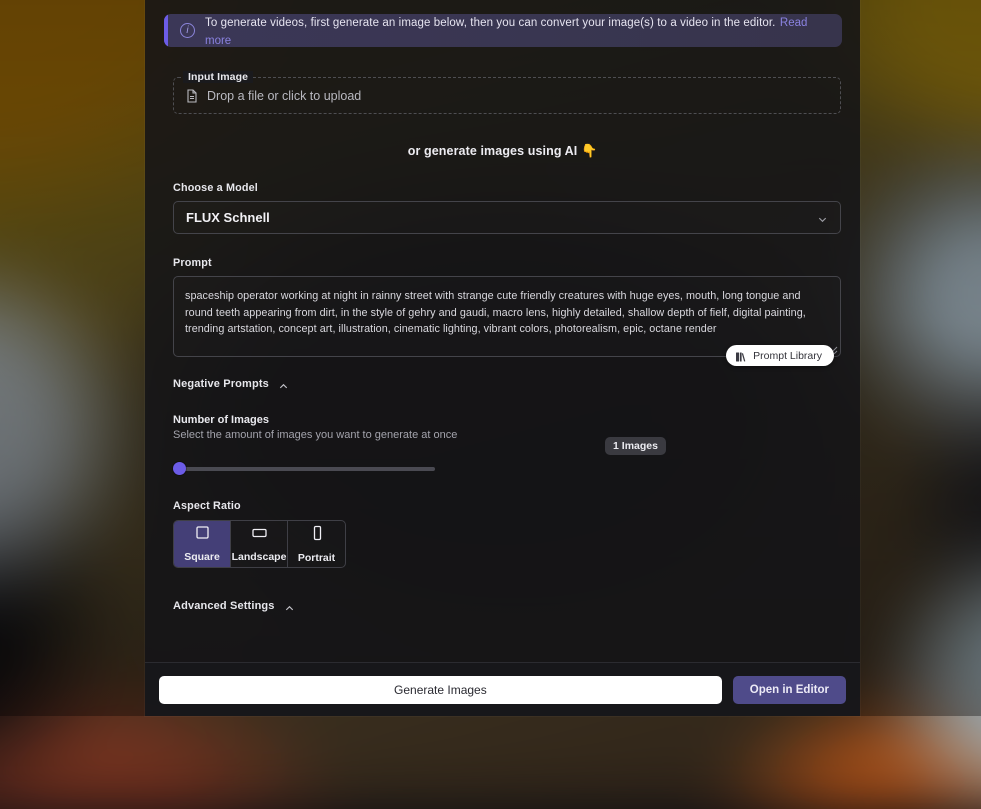 The image size is (981, 809). I want to click on chevron-down-icon, so click(822, 217).